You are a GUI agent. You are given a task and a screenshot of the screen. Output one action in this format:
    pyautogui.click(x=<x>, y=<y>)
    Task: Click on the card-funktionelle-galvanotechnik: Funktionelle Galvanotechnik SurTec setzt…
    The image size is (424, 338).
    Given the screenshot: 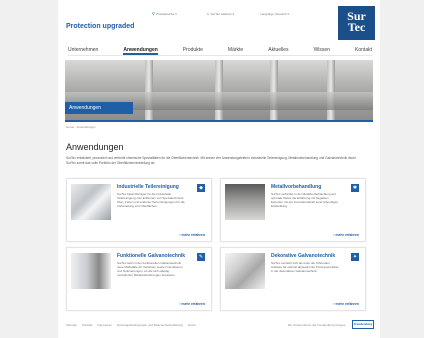 What is the action you would take?
    pyautogui.click(x=139, y=279)
    